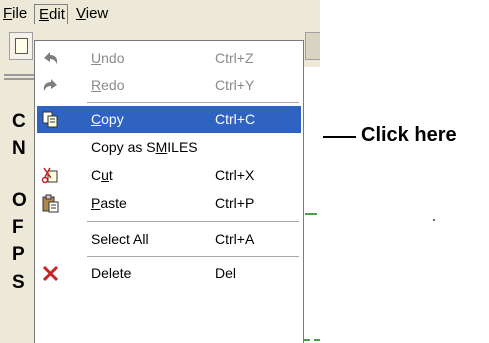  Describe the element at coordinates (339, 137) in the screenshot. I see `annotation-pointer-line` at that location.